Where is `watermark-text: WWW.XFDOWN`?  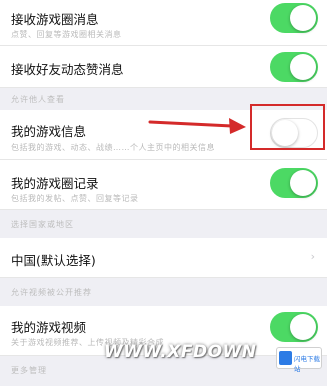 watermark-text: WWW.XFDOWN is located at coordinates (180, 352).